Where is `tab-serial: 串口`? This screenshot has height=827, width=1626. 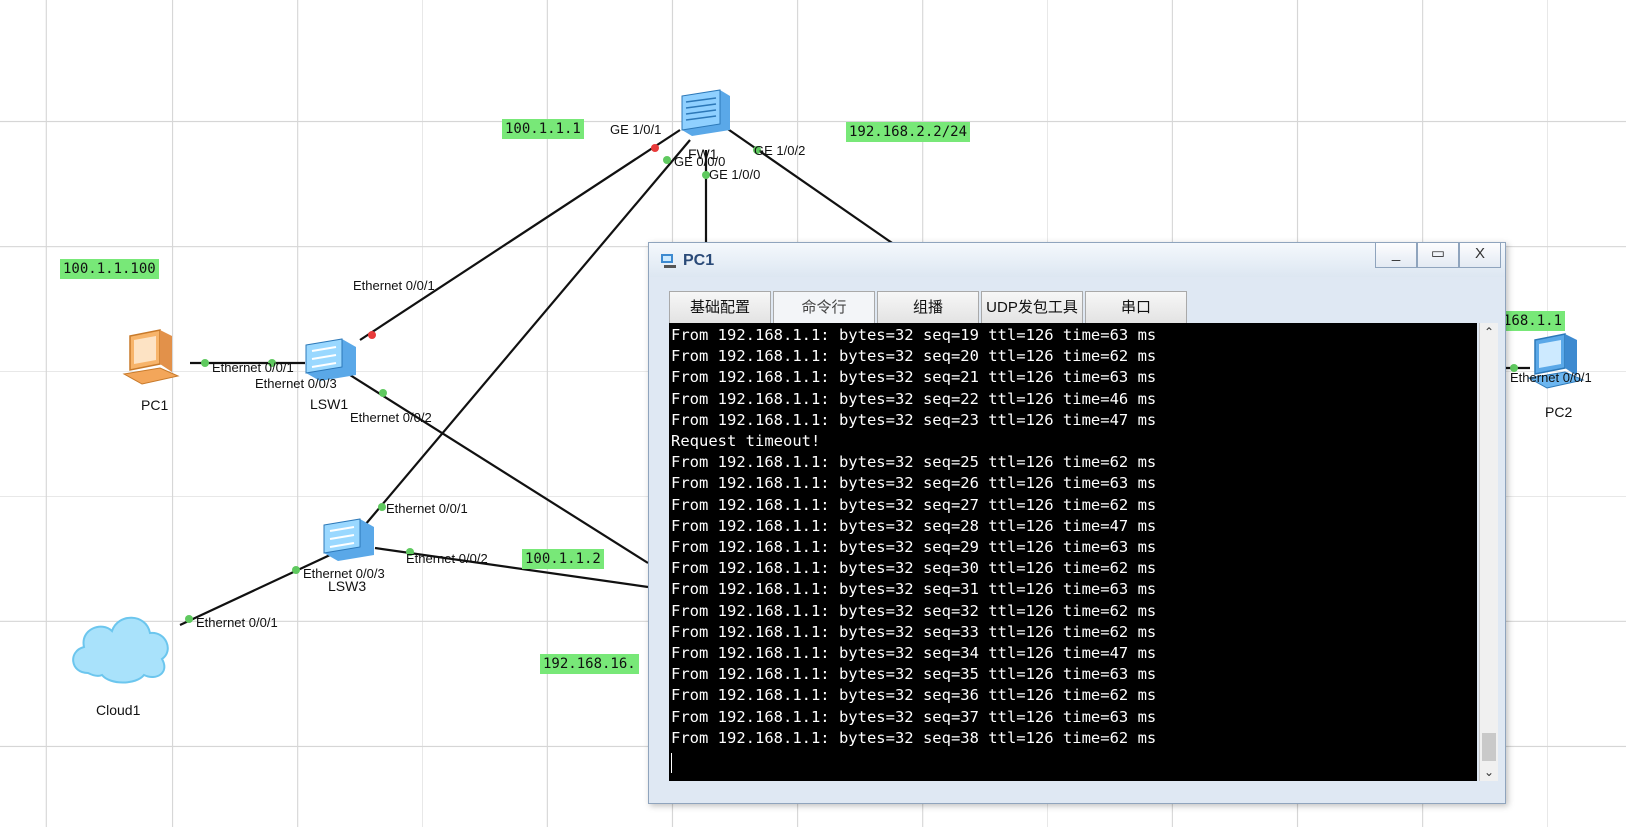
tab-serial: 串口 is located at coordinates (1136, 308).